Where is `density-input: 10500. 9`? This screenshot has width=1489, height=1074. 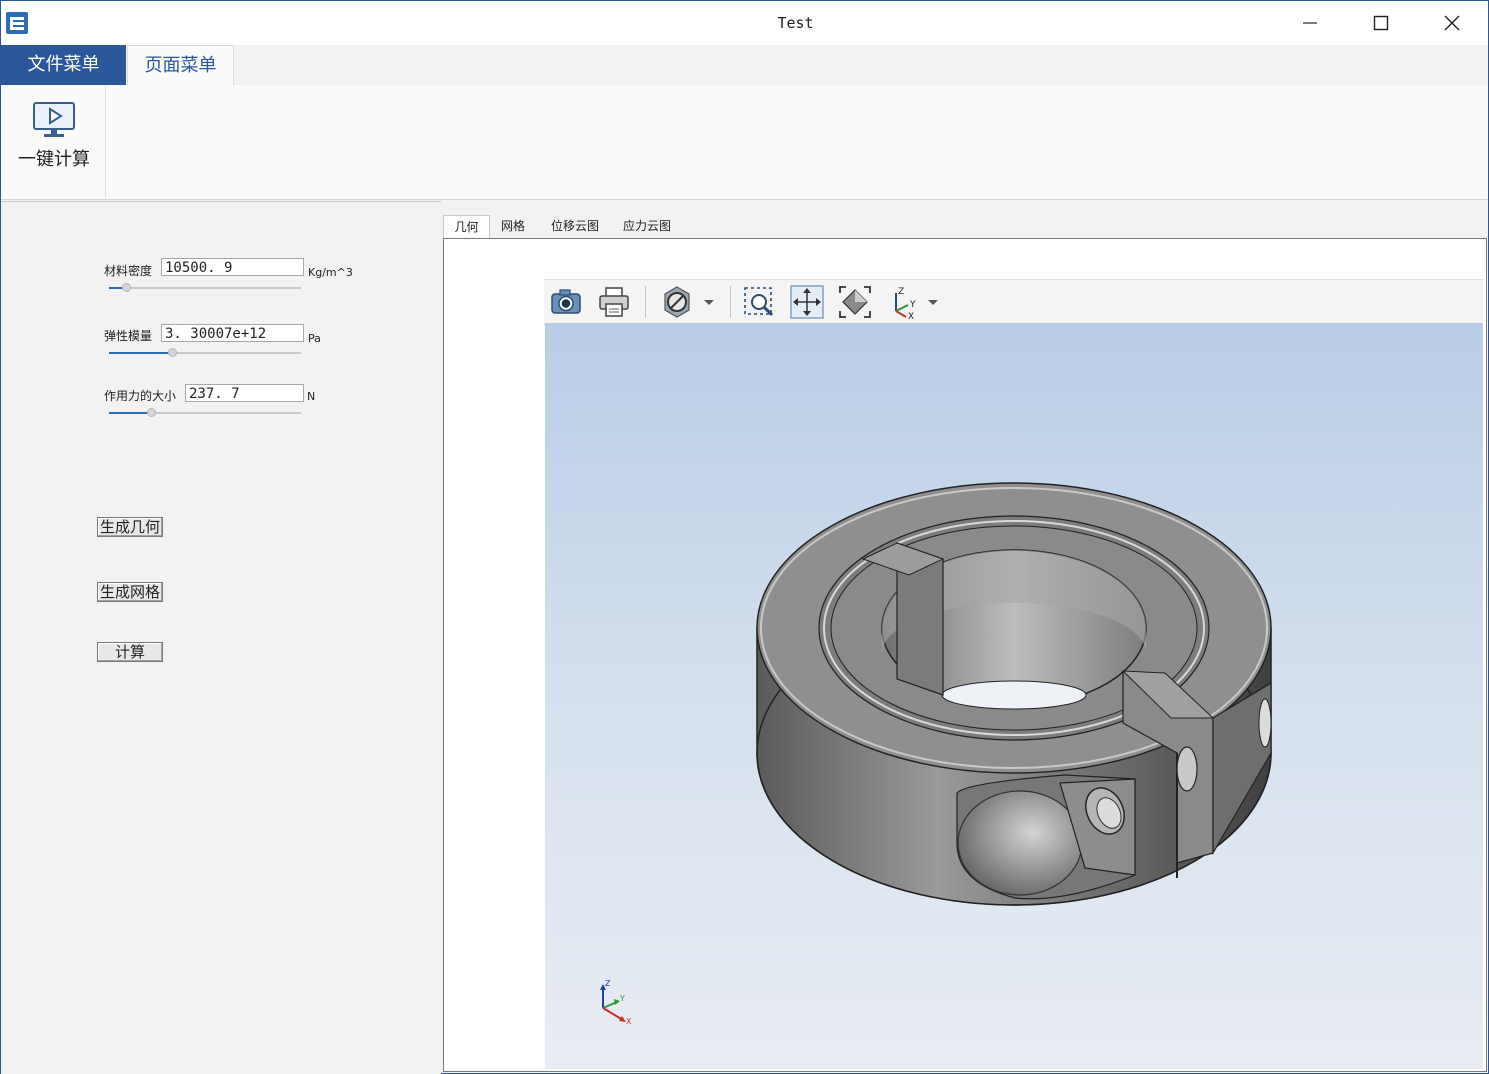
density-input: 10500. 9 is located at coordinates (232, 267).